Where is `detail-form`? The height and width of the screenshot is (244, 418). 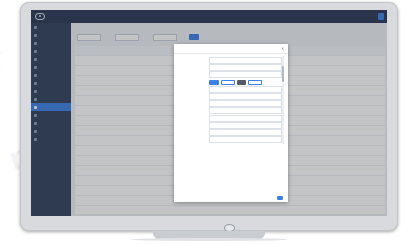 detail-form is located at coordinates (230, 100).